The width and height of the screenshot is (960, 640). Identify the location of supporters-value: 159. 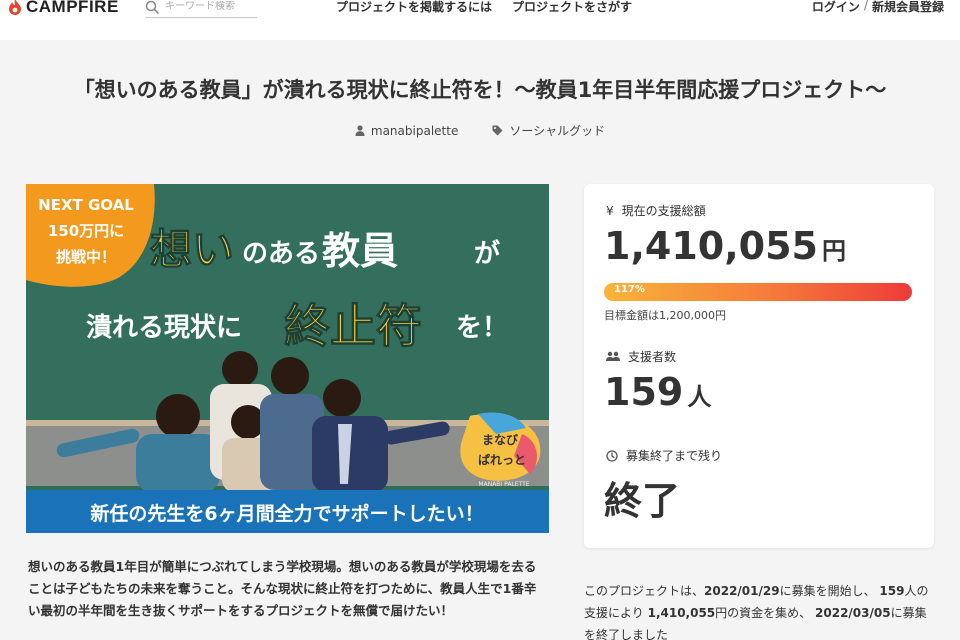
(644, 392).